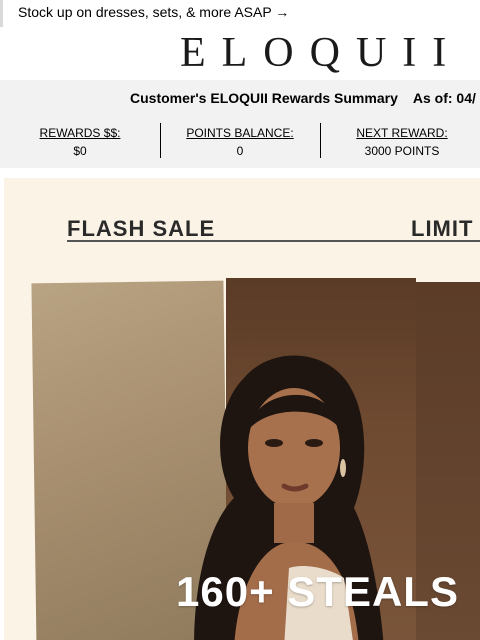 This screenshot has width=480, height=640. Describe the element at coordinates (273, 241) in the screenshot. I see `hero-rule-line` at that location.